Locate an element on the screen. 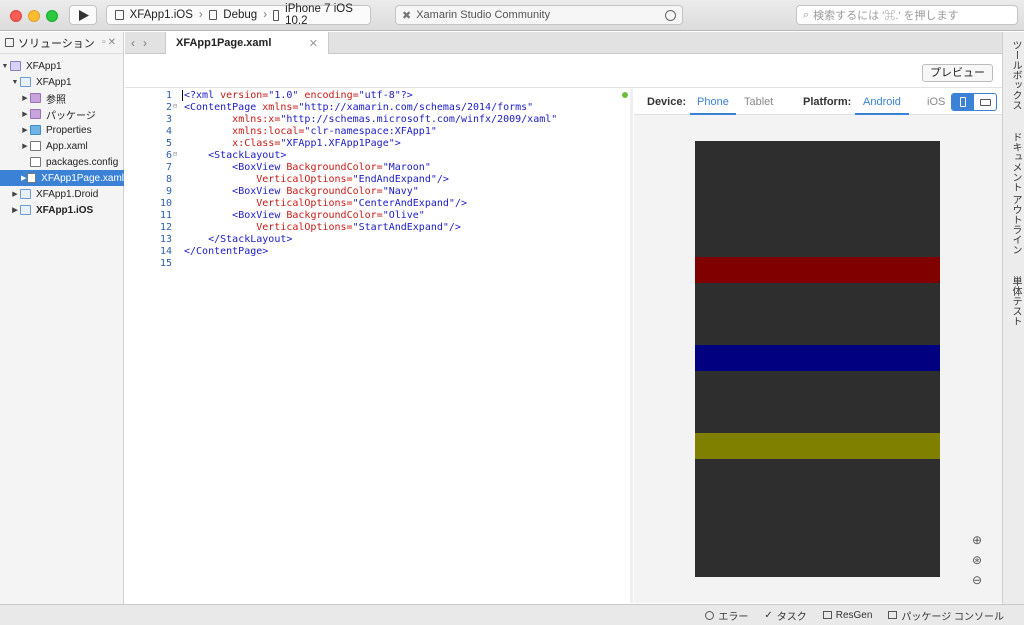  close-icon: ✕ is located at coordinates (313, 43).